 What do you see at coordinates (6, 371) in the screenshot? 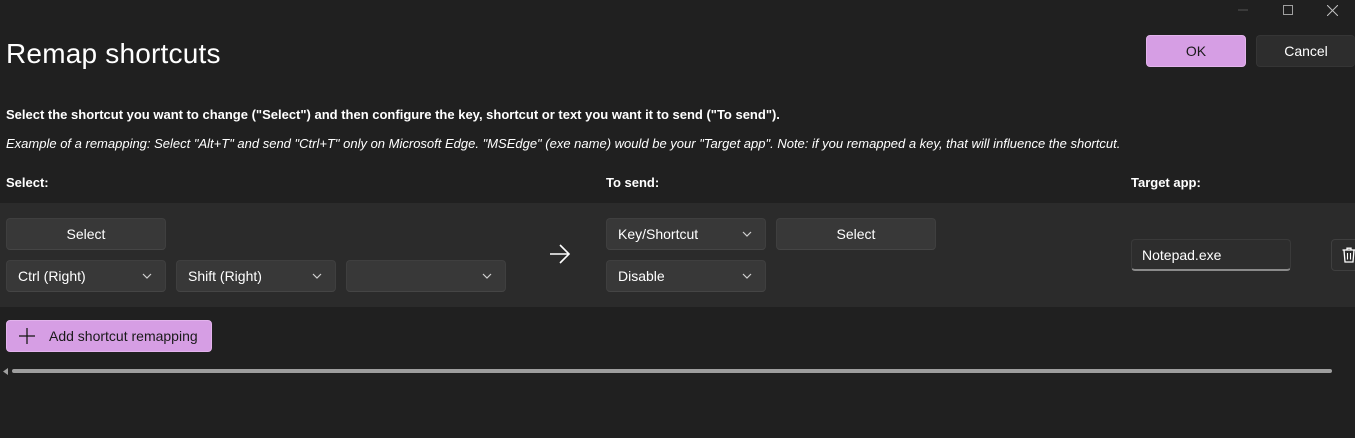
I see `scroll-left-icon` at bounding box center [6, 371].